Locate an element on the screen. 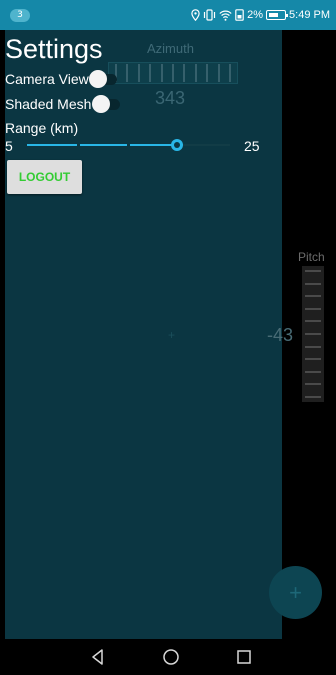  azimuth-ruler is located at coordinates (173, 73).